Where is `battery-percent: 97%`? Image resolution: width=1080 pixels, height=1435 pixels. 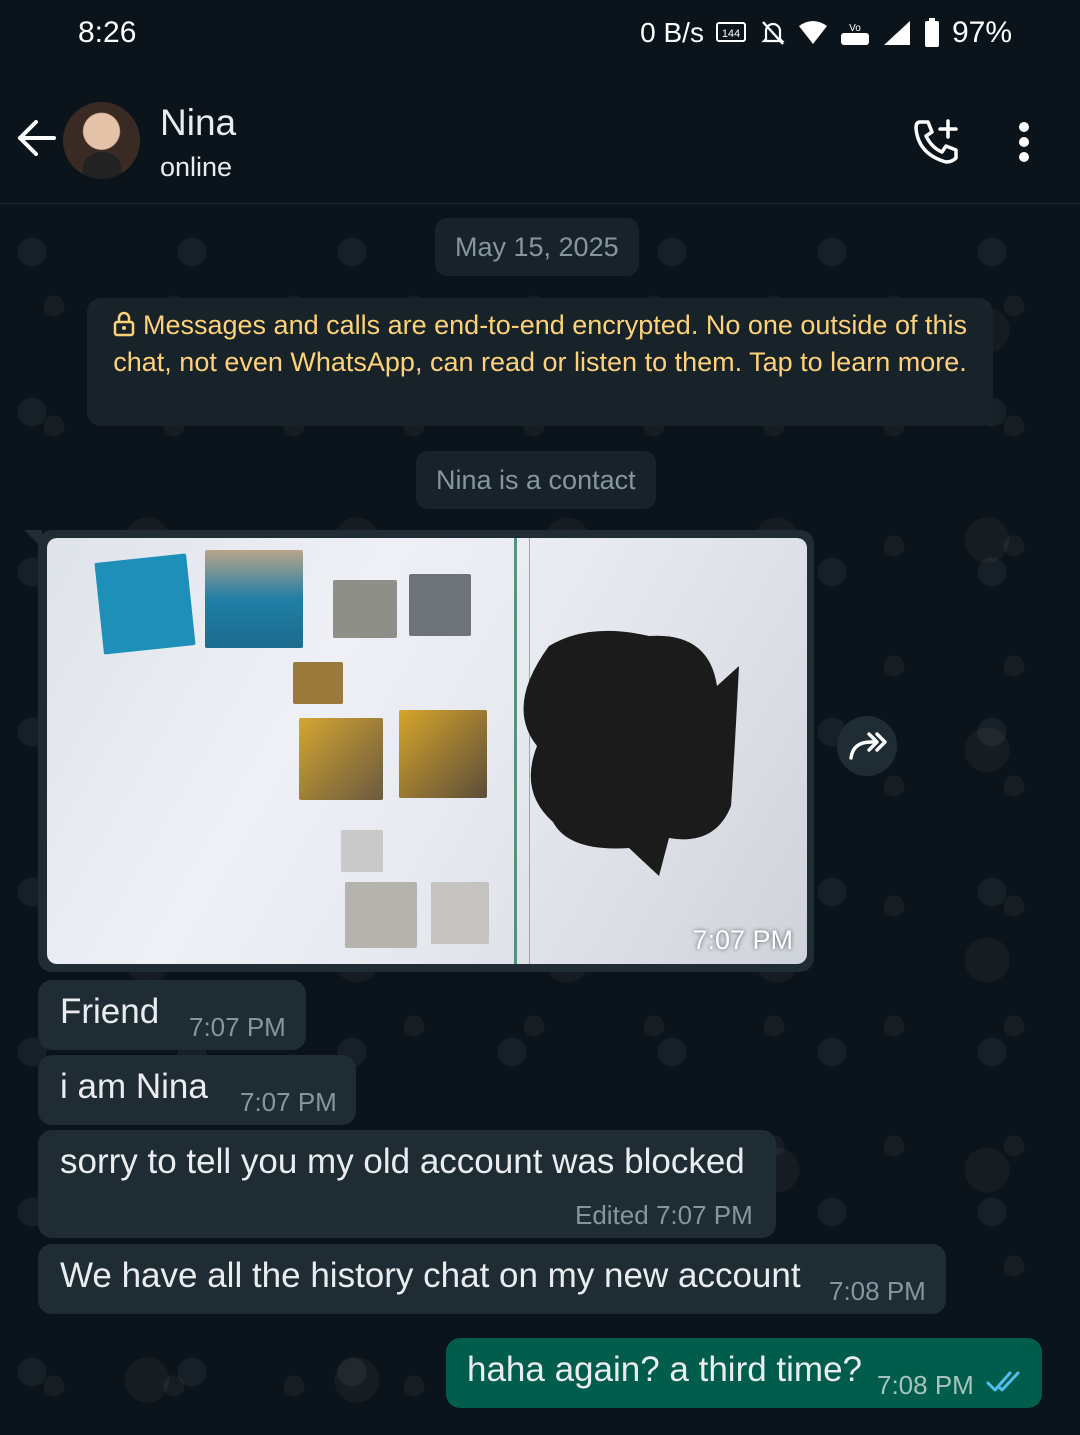
battery-percent: 97% is located at coordinates (981, 32).